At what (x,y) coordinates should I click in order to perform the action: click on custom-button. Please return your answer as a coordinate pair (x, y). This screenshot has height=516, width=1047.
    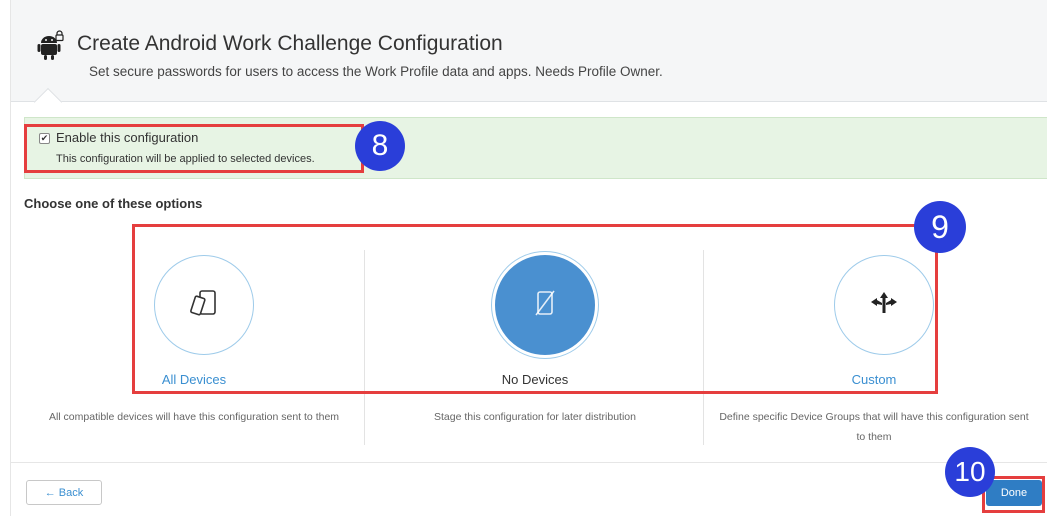
    Looking at the image, I should click on (884, 305).